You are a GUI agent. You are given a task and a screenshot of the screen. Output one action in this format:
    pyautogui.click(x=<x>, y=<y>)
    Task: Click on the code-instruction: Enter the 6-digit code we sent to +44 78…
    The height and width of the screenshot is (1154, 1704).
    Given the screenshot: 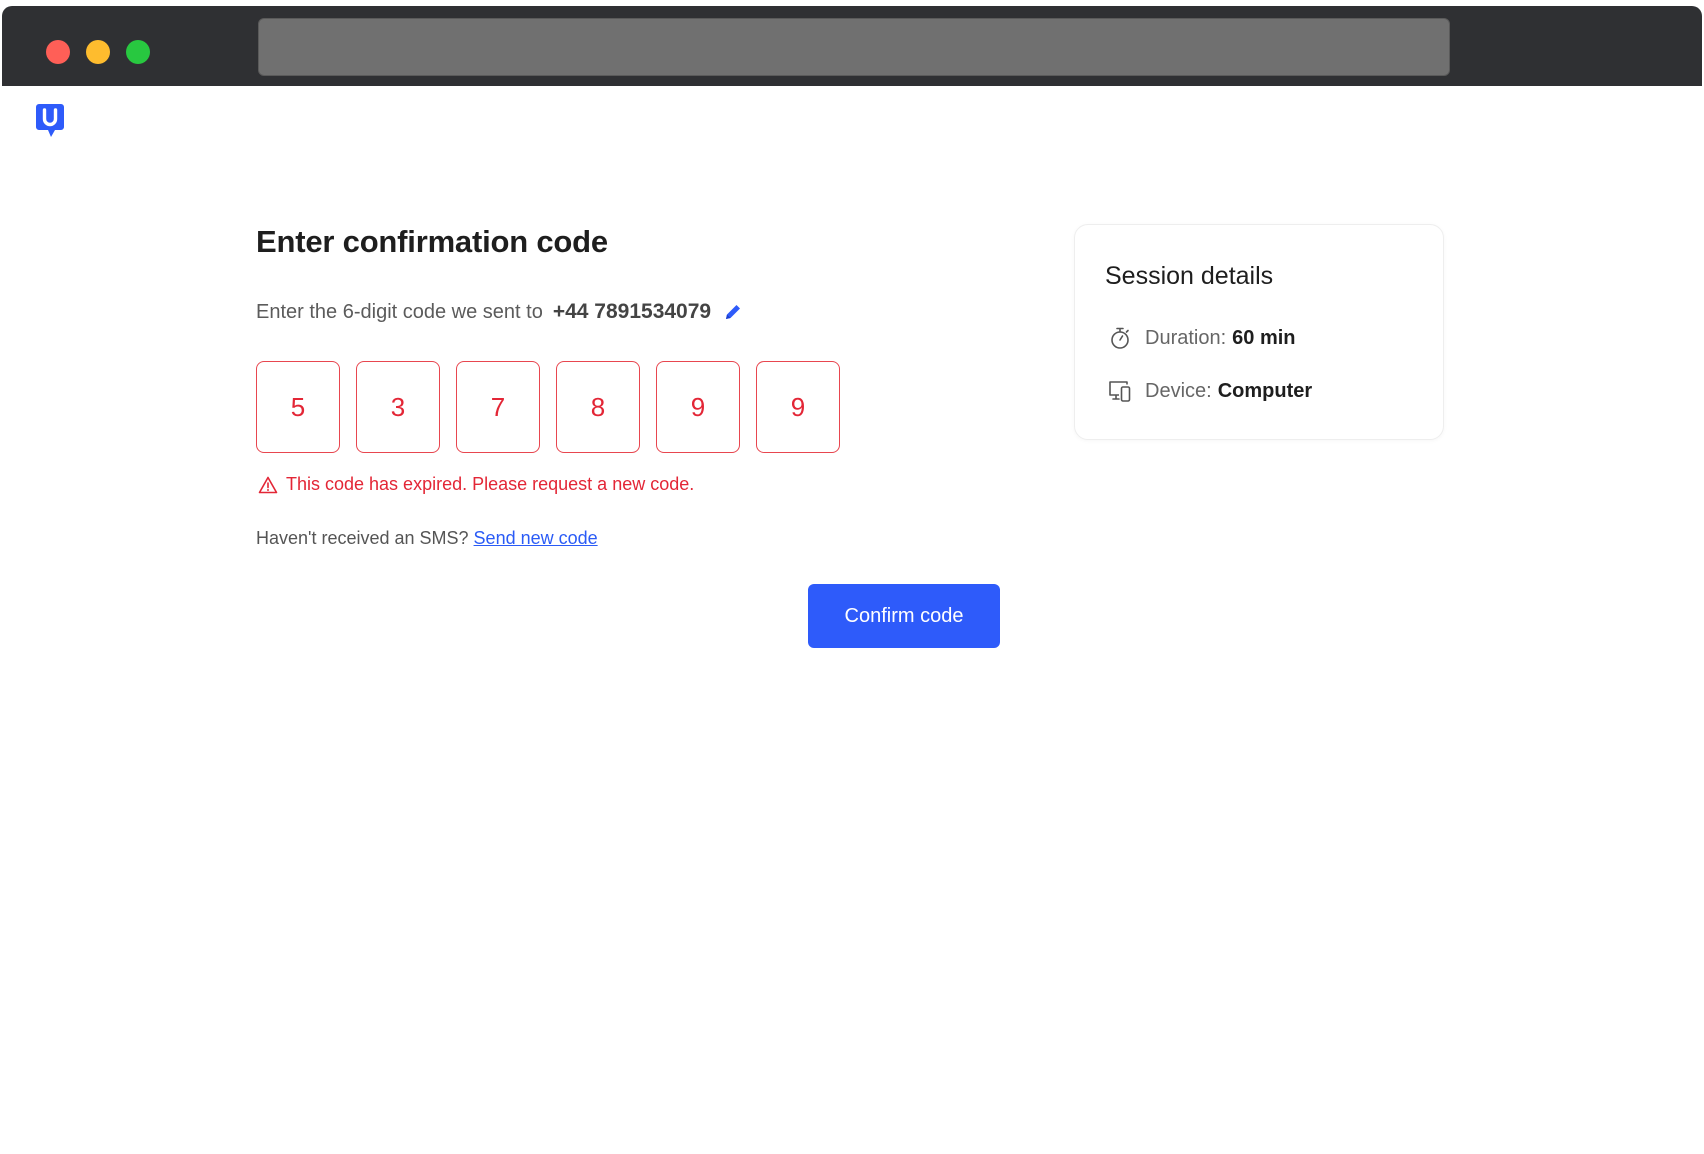 What is the action you would take?
    pyautogui.click(x=499, y=312)
    